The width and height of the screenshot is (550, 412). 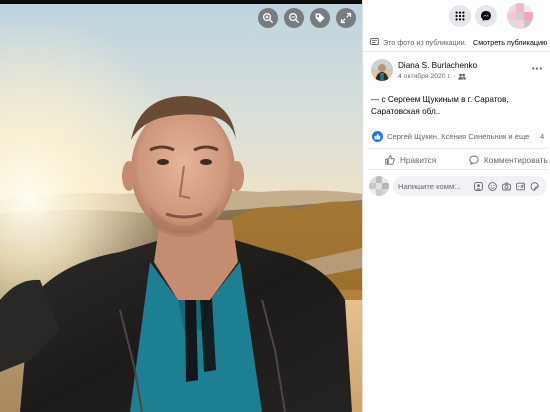 I want to click on commenter-avatar, so click(x=379, y=186).